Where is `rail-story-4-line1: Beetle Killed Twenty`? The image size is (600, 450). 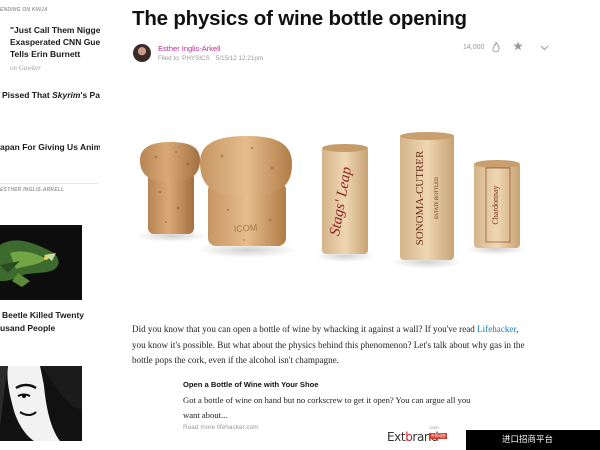
rail-story-4-line1: Beetle Killed Twenty is located at coordinates (43, 315).